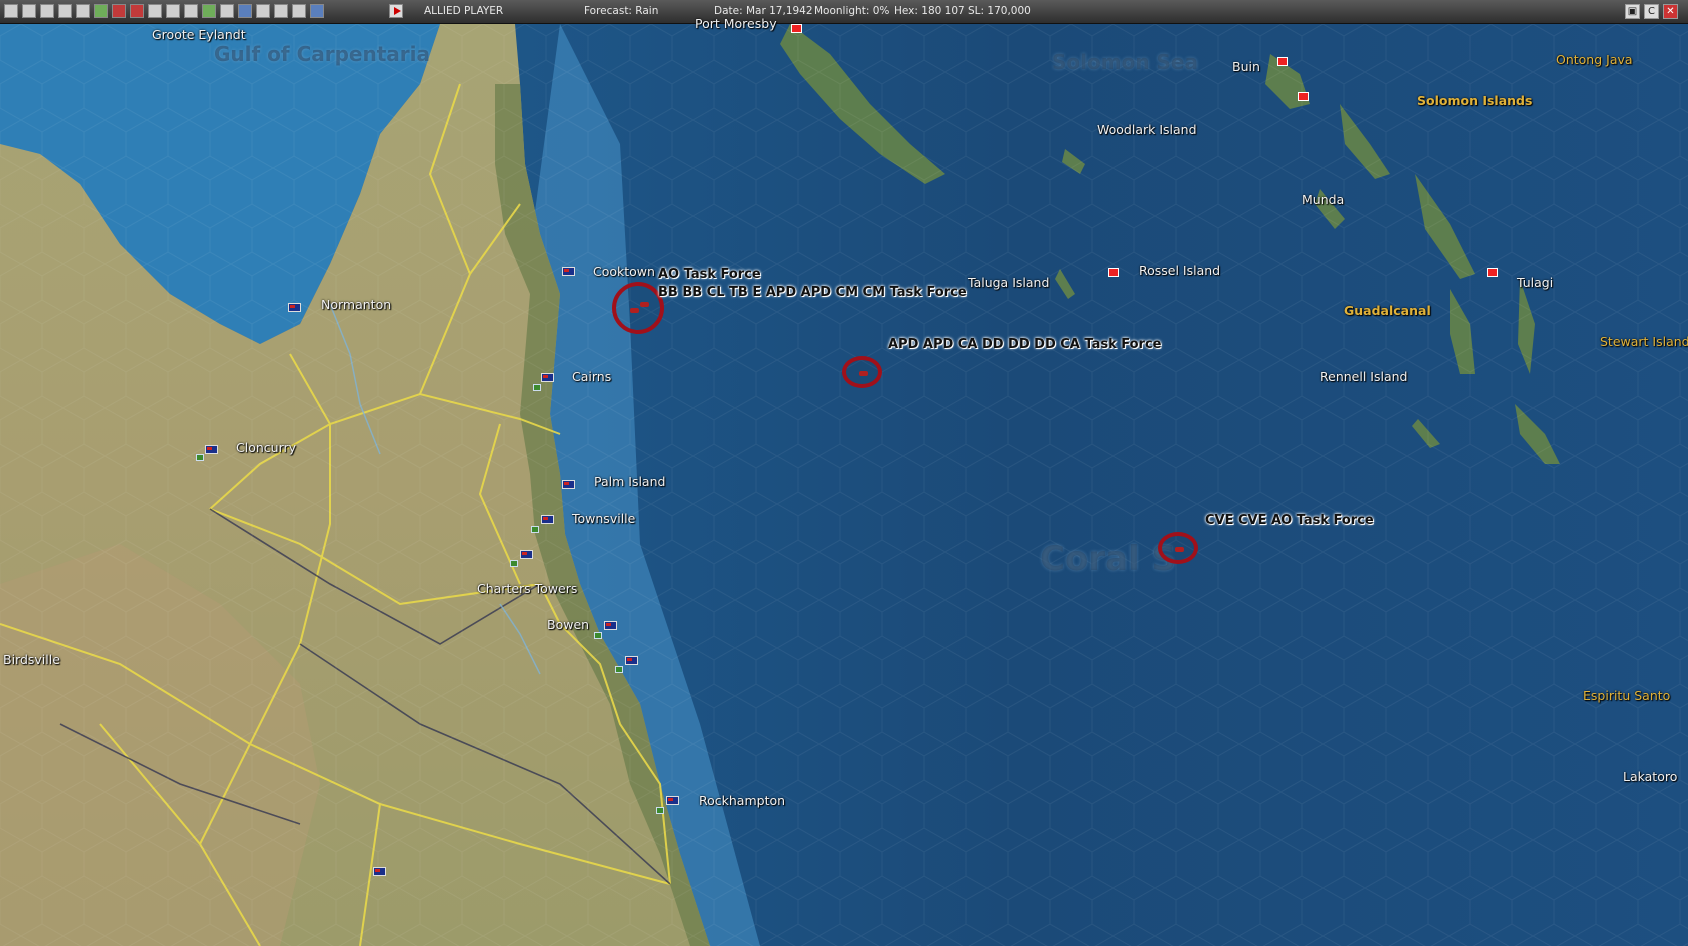 The height and width of the screenshot is (946, 1688). I want to click on place-label: Buin, so click(1246, 66).